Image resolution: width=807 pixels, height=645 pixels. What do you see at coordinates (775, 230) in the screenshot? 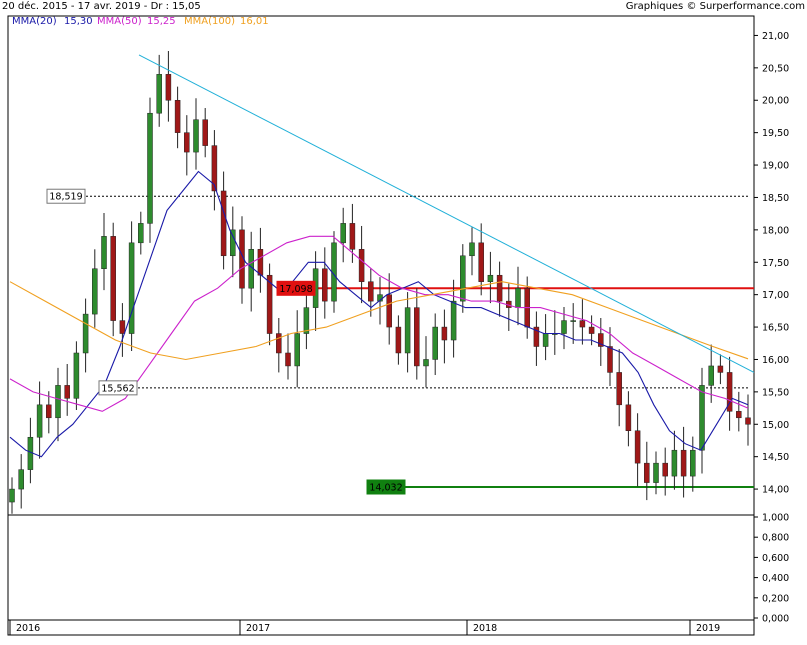
I see `y-tick-label: 18,00` at bounding box center [775, 230].